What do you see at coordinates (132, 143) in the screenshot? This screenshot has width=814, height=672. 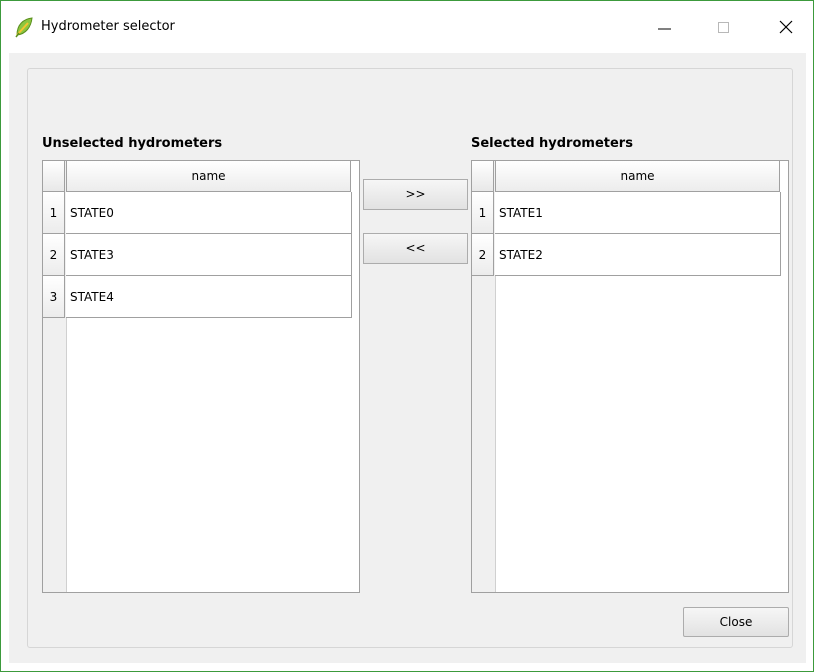 I see `unselected-label: Unselected hydrometers` at bounding box center [132, 143].